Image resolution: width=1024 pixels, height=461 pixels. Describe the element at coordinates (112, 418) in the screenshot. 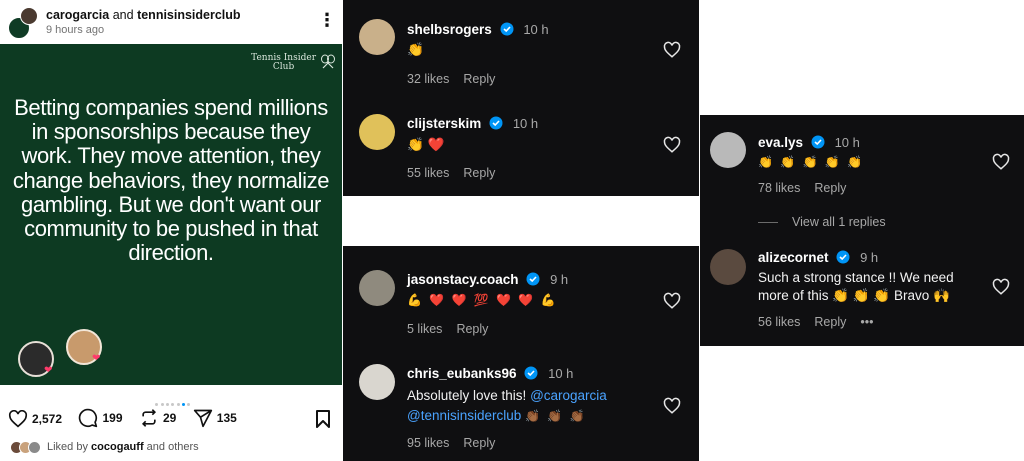

I see `comment-count: 199` at that location.